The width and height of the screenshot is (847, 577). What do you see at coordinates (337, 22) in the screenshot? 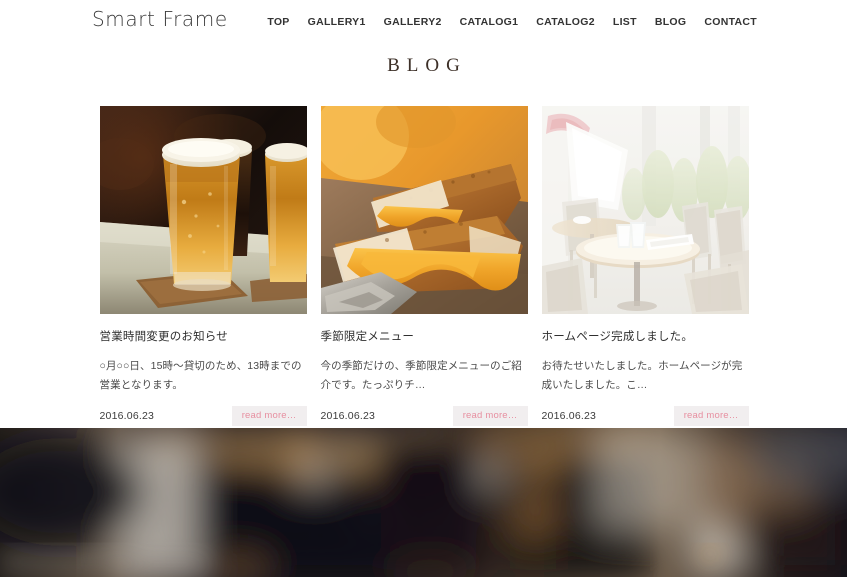
I see `nav-item-gallery1: GALLERY1` at bounding box center [337, 22].